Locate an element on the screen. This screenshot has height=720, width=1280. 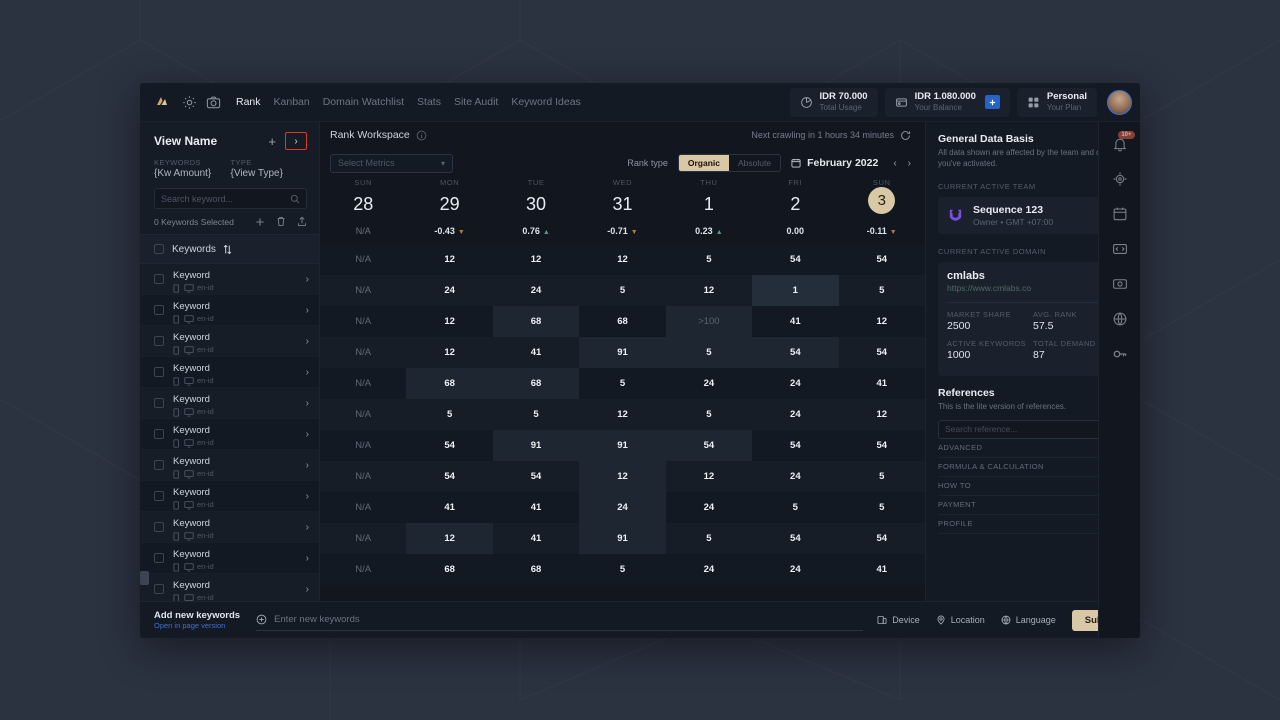
total-usage-card: IDR 70.000 Total Usage is located at coordinates (833, 102).